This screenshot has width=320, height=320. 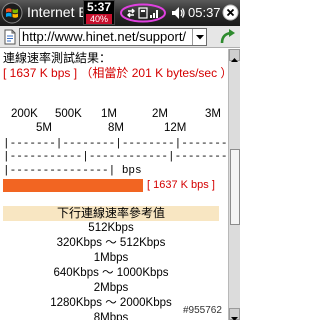 What do you see at coordinates (68, 114) in the screenshot?
I see `scale-label: 500K` at bounding box center [68, 114].